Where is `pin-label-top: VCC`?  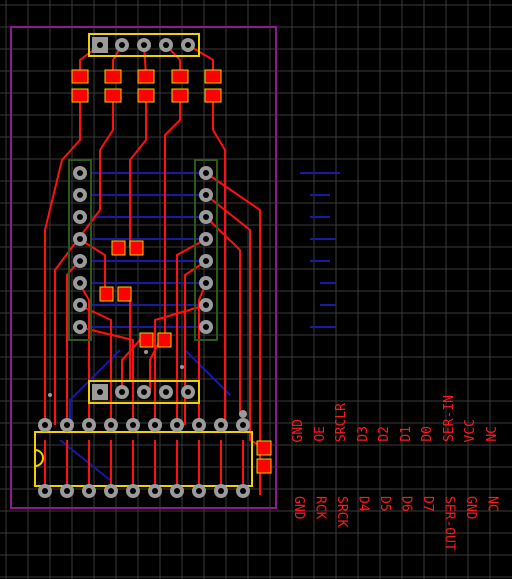
pin-label-top: VCC is located at coordinates (470, 431).